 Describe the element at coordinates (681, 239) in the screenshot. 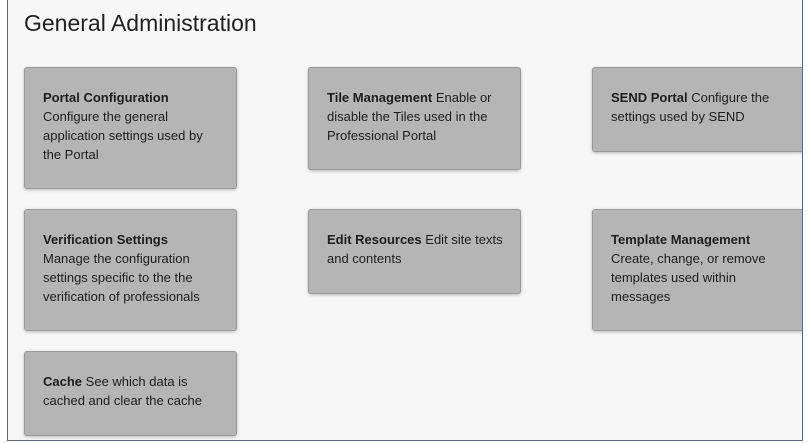

I see `tile-title: Template Management` at that location.